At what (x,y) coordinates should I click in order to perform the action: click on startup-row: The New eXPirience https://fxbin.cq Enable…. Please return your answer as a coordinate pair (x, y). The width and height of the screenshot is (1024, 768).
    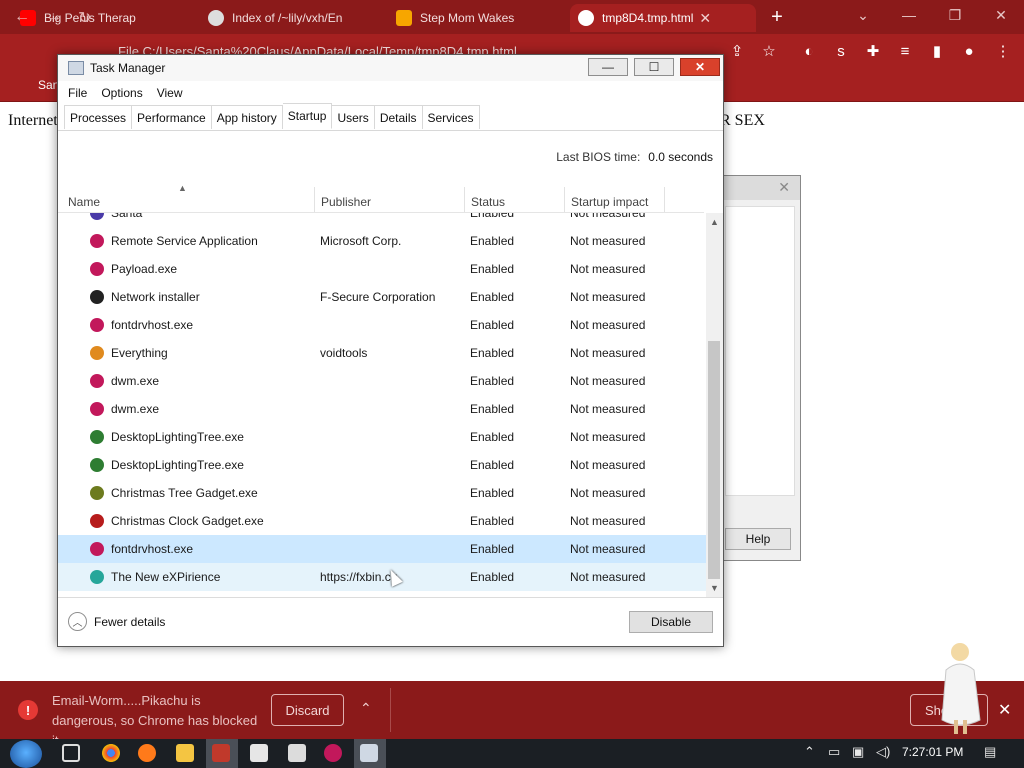
    Looking at the image, I should click on (382, 577).